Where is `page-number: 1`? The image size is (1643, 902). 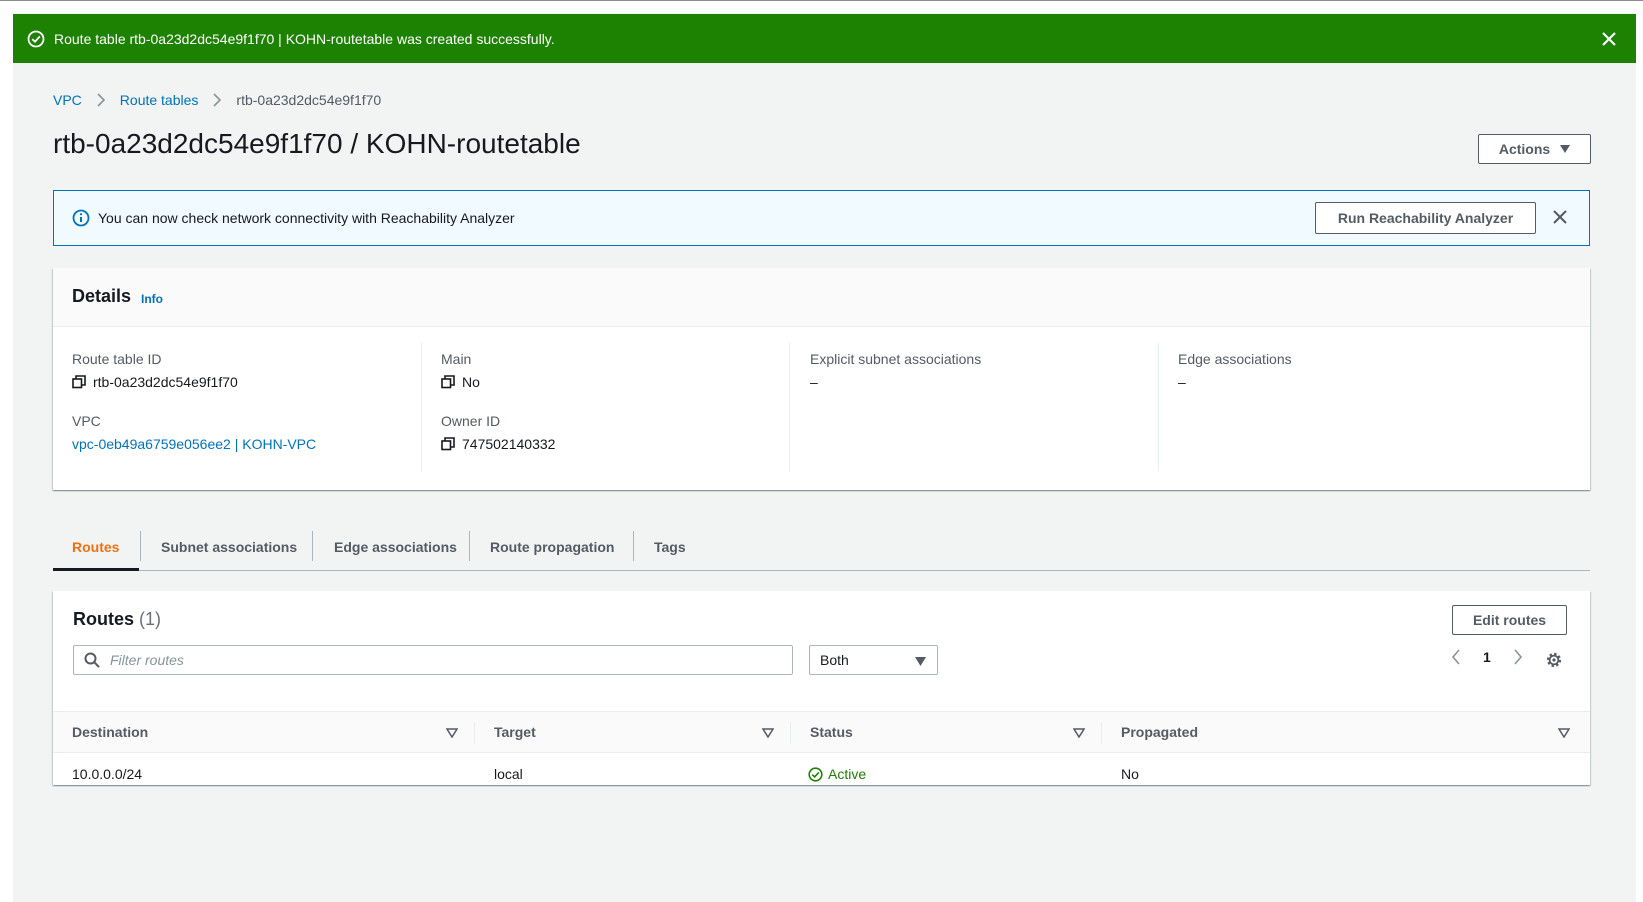 page-number: 1 is located at coordinates (1487, 657).